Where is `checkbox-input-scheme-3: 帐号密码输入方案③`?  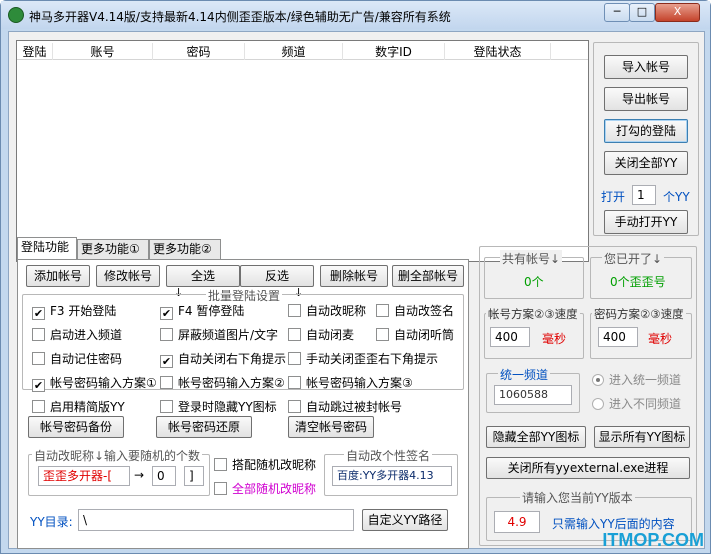 checkbox-input-scheme-3: 帐号密码输入方案③ is located at coordinates (350, 383).